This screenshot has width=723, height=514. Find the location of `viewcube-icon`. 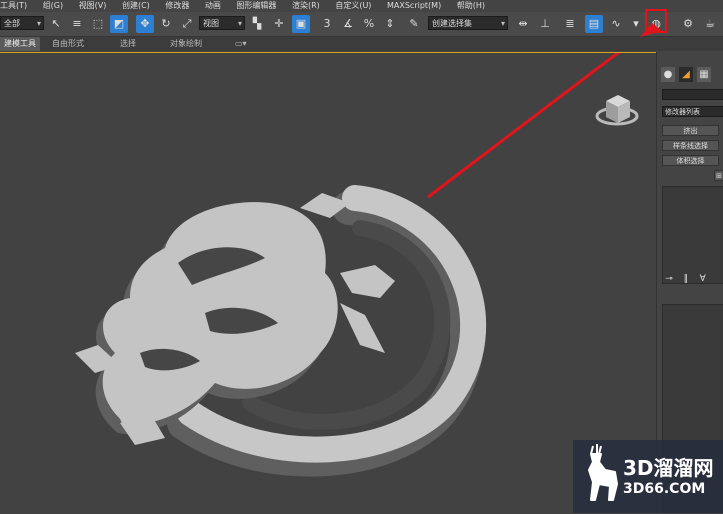

viewcube-icon is located at coordinates (617, 110).